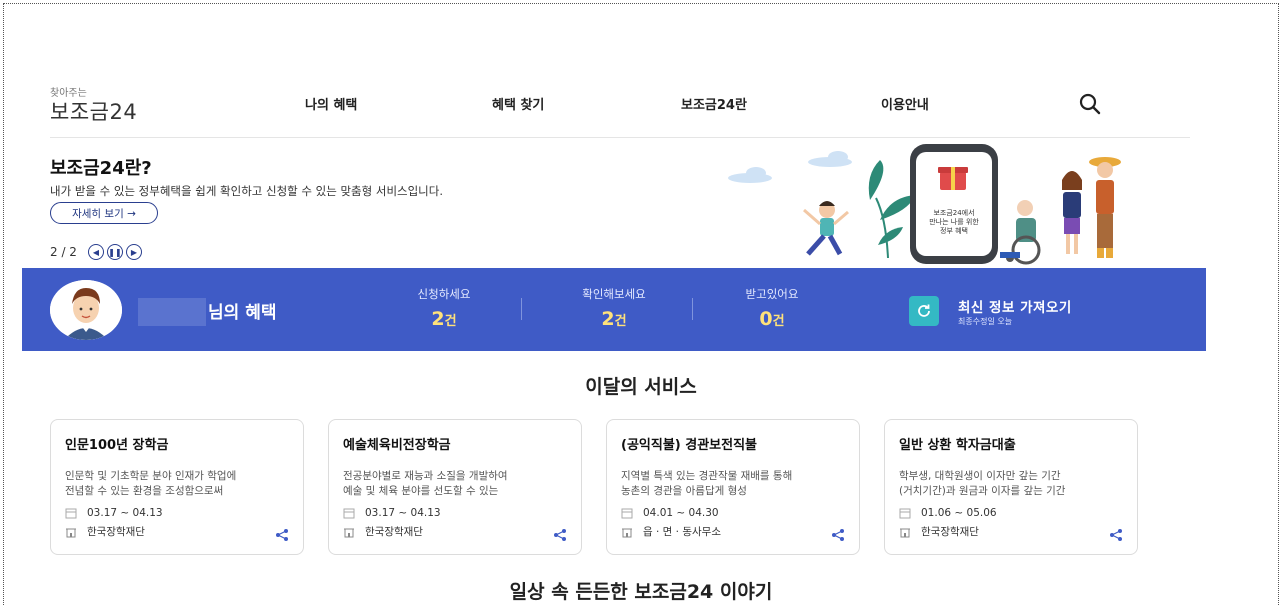 This screenshot has height=605, width=1282. Describe the element at coordinates (614, 294) in the screenshot. I see `stat-label: 확인해보세요` at that location.